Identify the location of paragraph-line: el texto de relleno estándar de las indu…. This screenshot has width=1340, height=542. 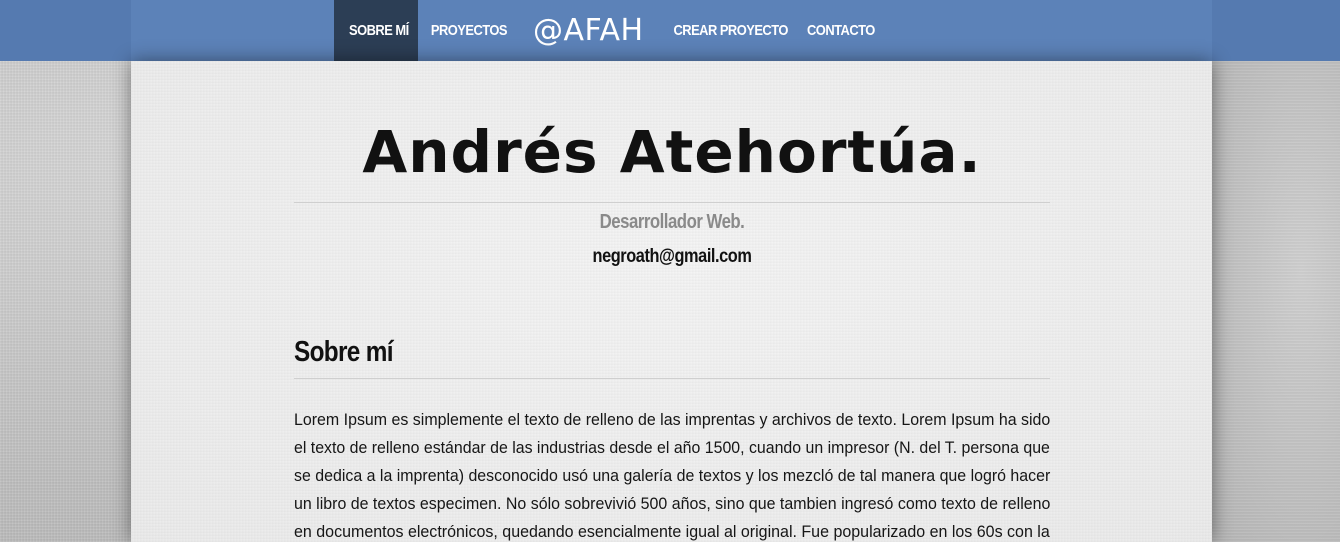
(672, 448).